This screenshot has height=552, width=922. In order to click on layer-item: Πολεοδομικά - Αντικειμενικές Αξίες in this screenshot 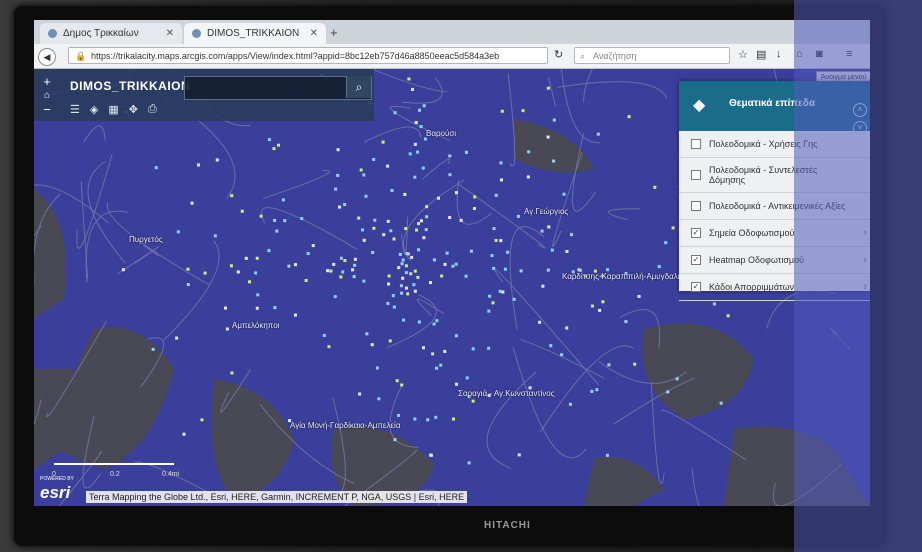, I will do `click(774, 206)`.